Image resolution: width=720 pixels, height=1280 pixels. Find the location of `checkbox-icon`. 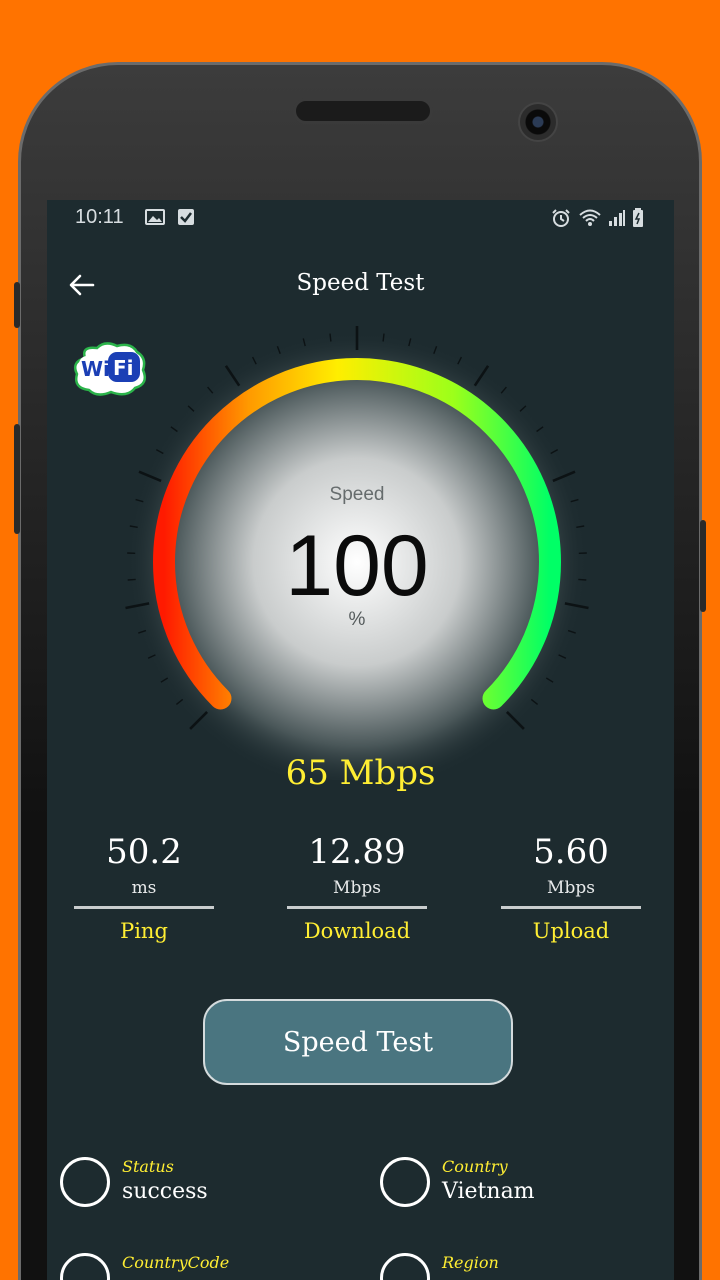

checkbox-icon is located at coordinates (186, 217).